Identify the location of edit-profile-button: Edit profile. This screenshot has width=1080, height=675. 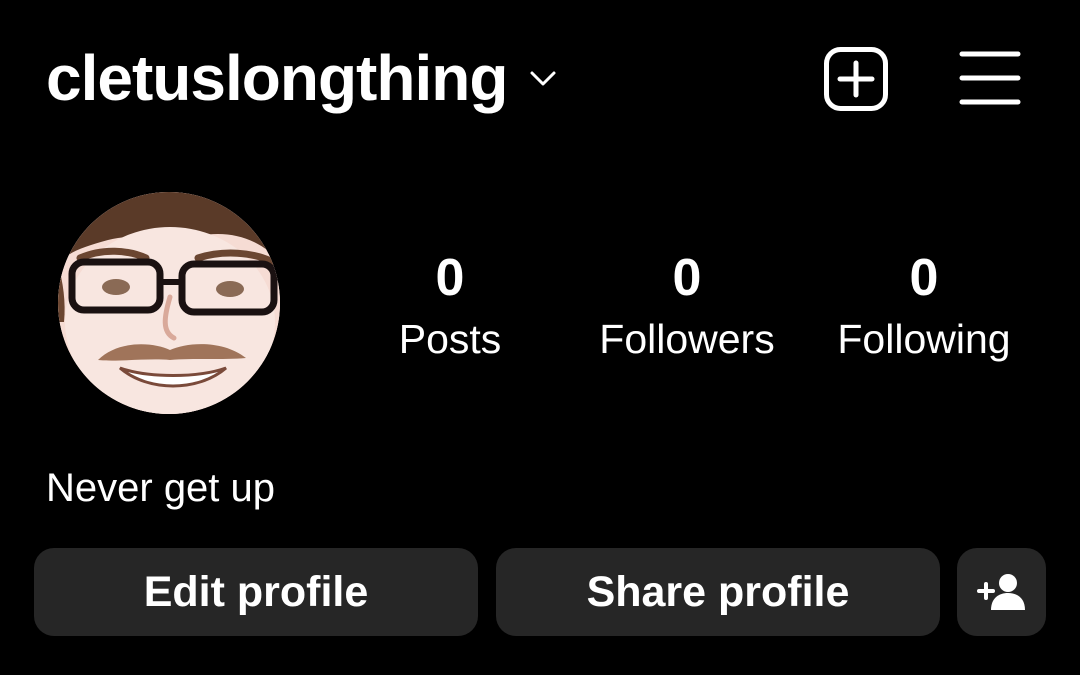
(256, 592).